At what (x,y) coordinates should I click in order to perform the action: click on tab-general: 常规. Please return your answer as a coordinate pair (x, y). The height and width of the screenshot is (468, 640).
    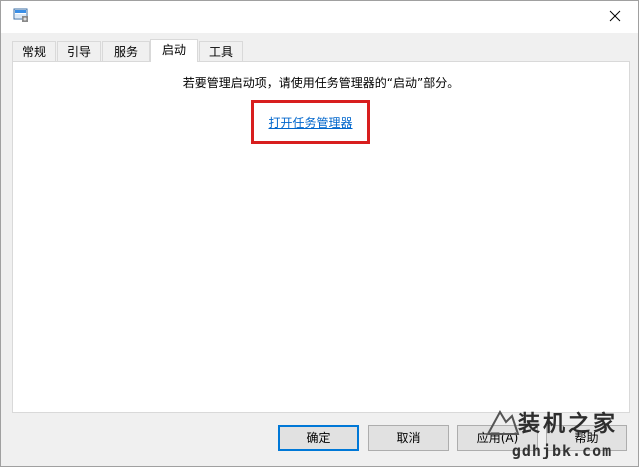
    Looking at the image, I should click on (34, 51).